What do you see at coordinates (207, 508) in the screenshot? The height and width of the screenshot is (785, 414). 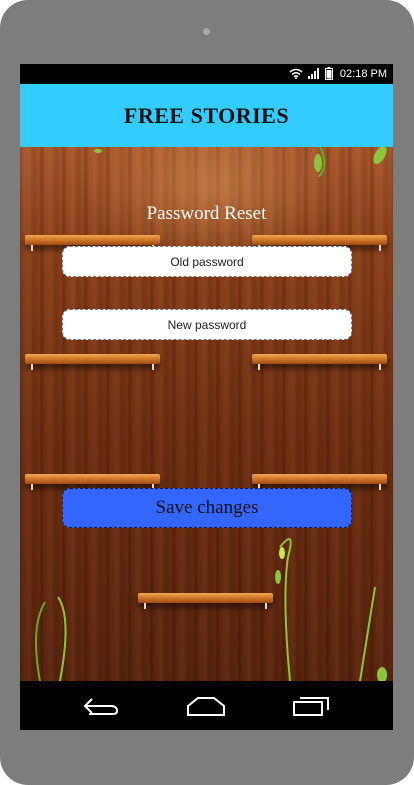 I see `save-changes-button: Save changes` at bounding box center [207, 508].